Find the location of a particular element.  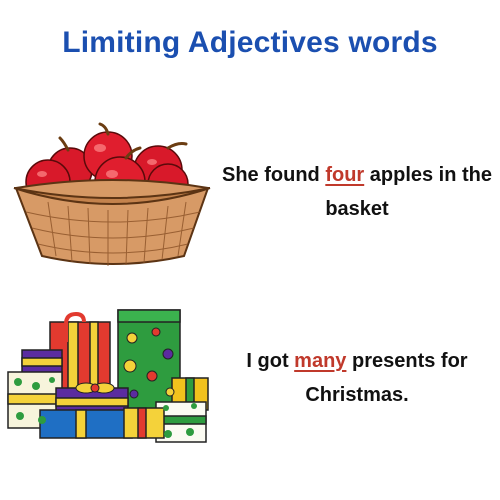

example-sentence-2: I got many presents for Christmas. is located at coordinates (356, 378).